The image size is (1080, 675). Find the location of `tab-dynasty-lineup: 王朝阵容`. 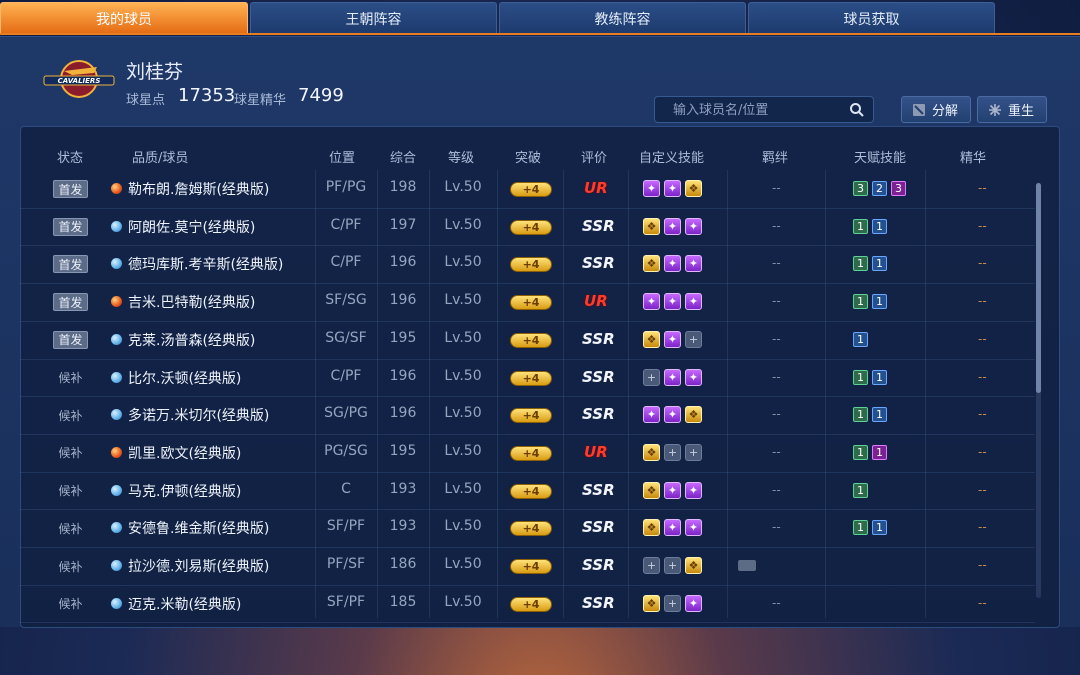

tab-dynasty-lineup: 王朝阵容 is located at coordinates (373, 18).